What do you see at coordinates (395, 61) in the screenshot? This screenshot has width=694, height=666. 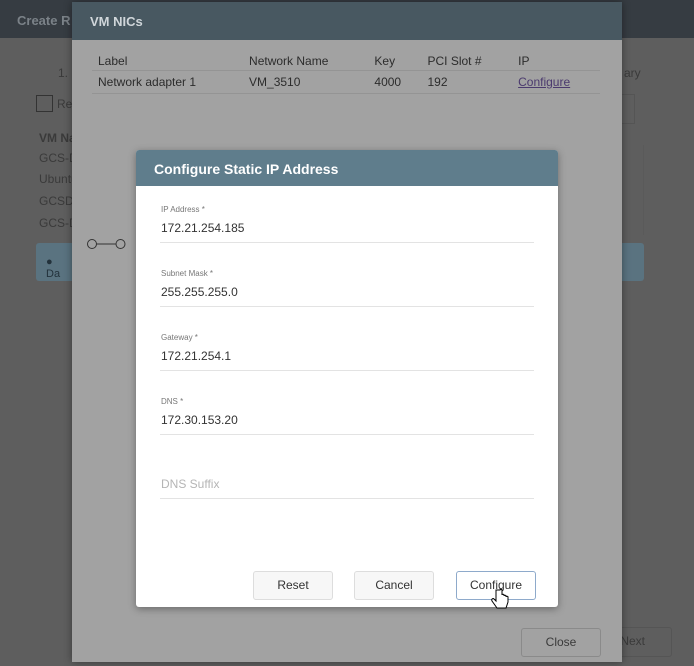 I see `col-key: Key` at bounding box center [395, 61].